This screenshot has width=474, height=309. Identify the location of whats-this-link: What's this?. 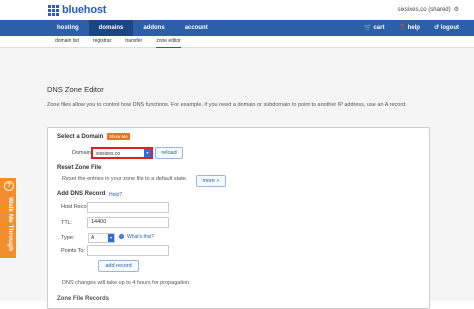
(140, 237).